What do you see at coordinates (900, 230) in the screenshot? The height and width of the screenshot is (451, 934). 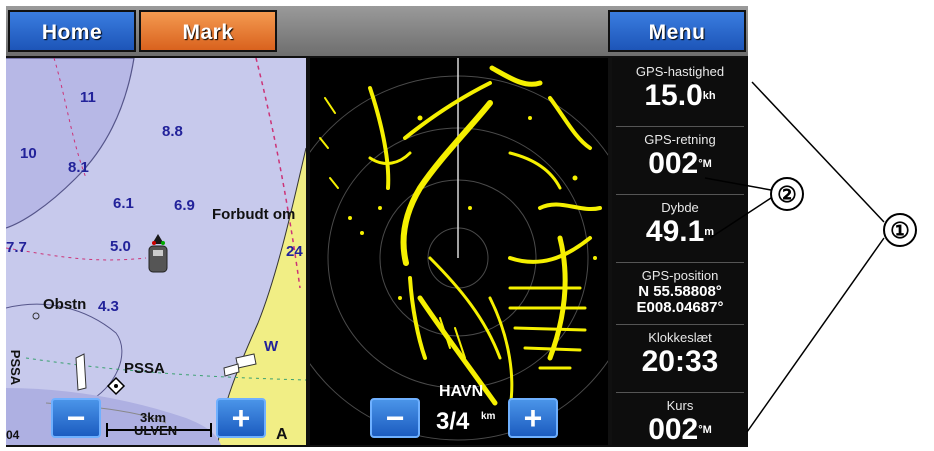 I see `callout-one-icon: ①` at bounding box center [900, 230].